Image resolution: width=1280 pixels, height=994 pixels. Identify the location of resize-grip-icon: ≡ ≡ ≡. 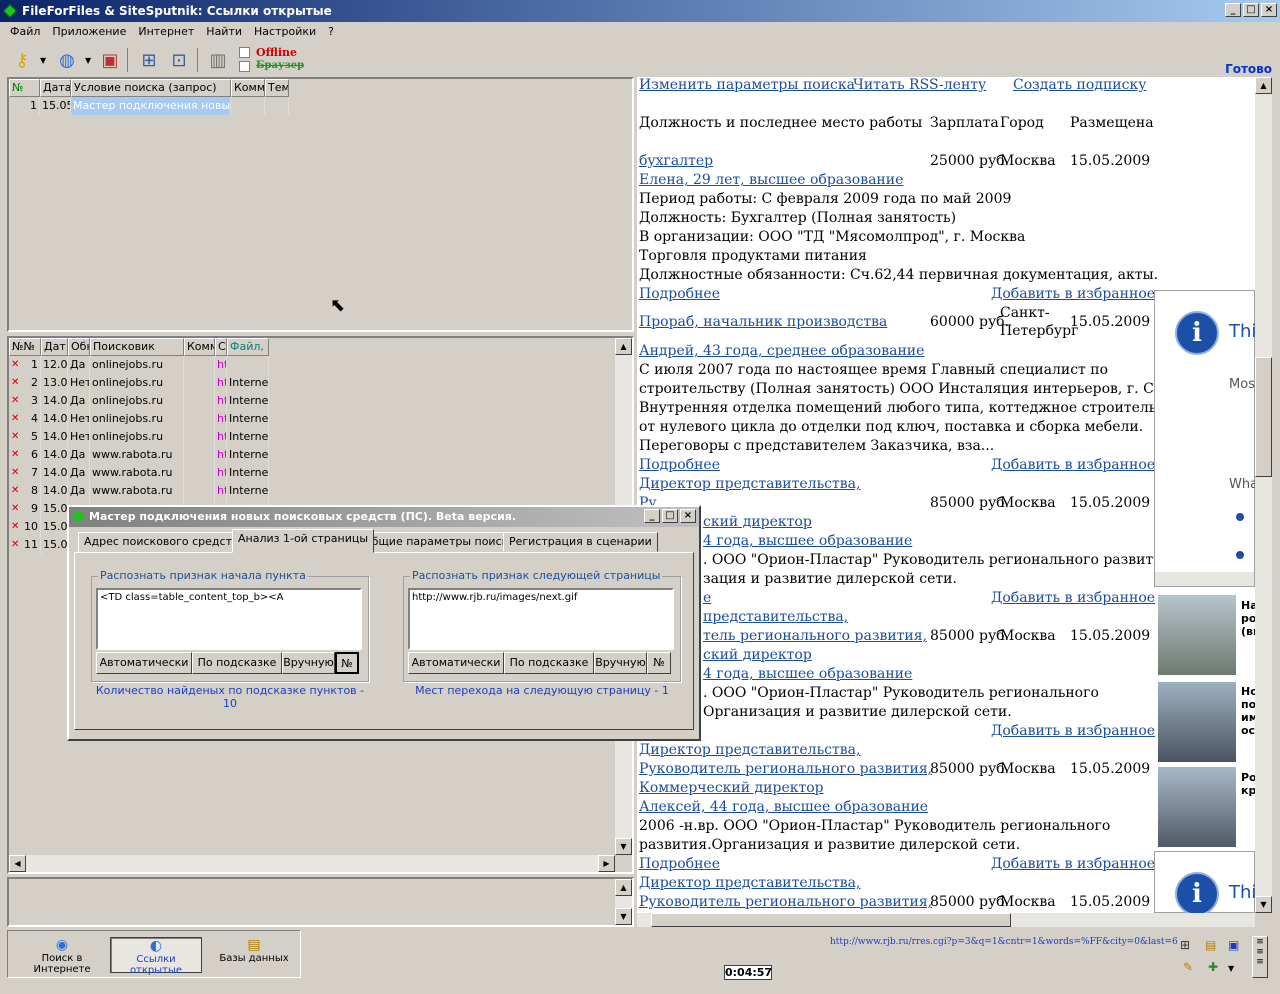
(1260, 957).